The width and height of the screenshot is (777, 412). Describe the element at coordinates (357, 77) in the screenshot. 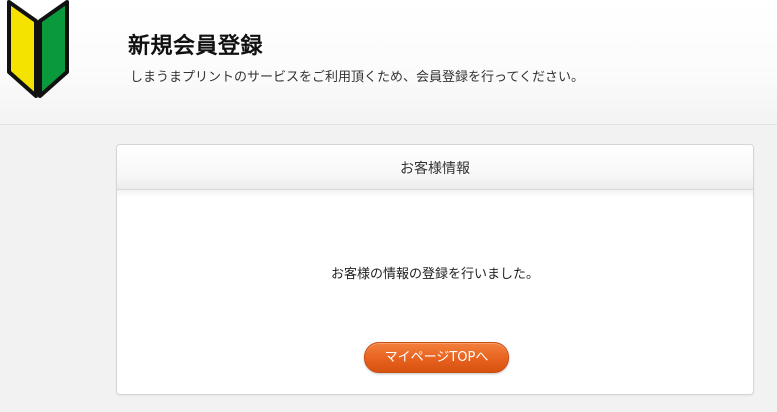

I see `page-description: しまうまプリントのサービスをご利用頂くため、会員登録を行ってください。` at that location.